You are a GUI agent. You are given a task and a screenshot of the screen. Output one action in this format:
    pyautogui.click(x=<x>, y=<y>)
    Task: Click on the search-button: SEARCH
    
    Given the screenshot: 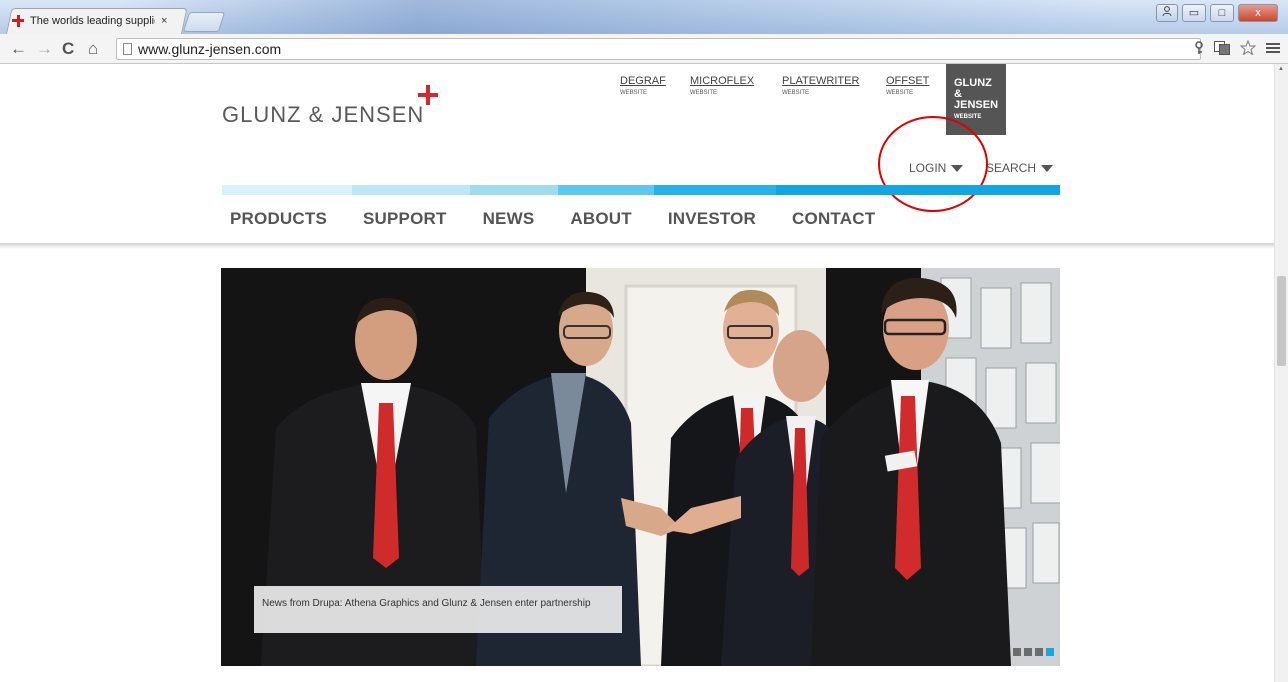 What is the action you would take?
    pyautogui.click(x=1020, y=168)
    